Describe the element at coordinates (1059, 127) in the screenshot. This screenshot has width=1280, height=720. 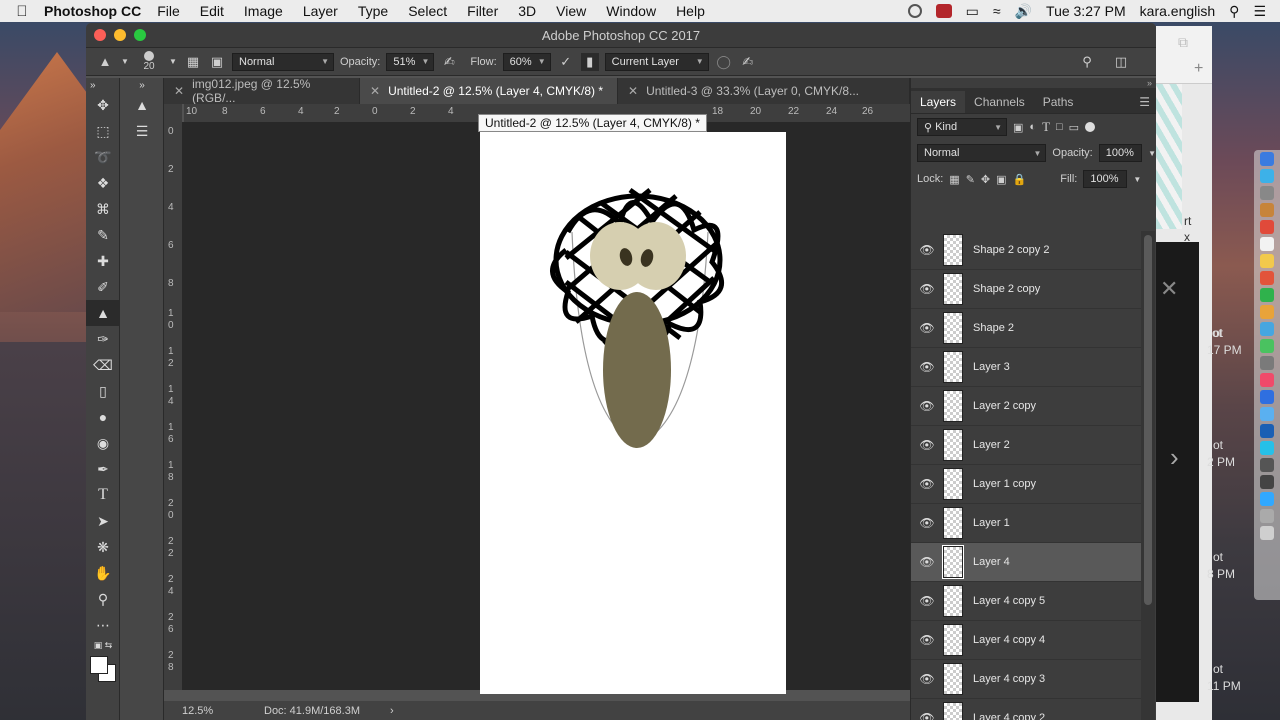
I see `filter-shape-icon: □` at that location.